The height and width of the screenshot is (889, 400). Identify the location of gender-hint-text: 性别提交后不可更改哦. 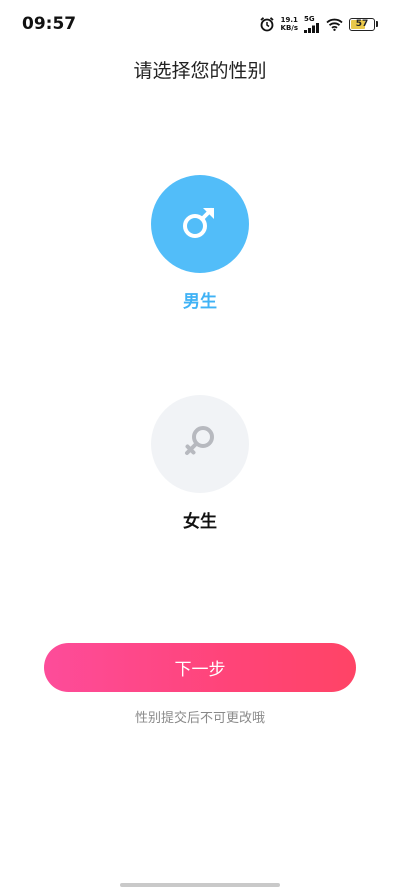
(199, 718).